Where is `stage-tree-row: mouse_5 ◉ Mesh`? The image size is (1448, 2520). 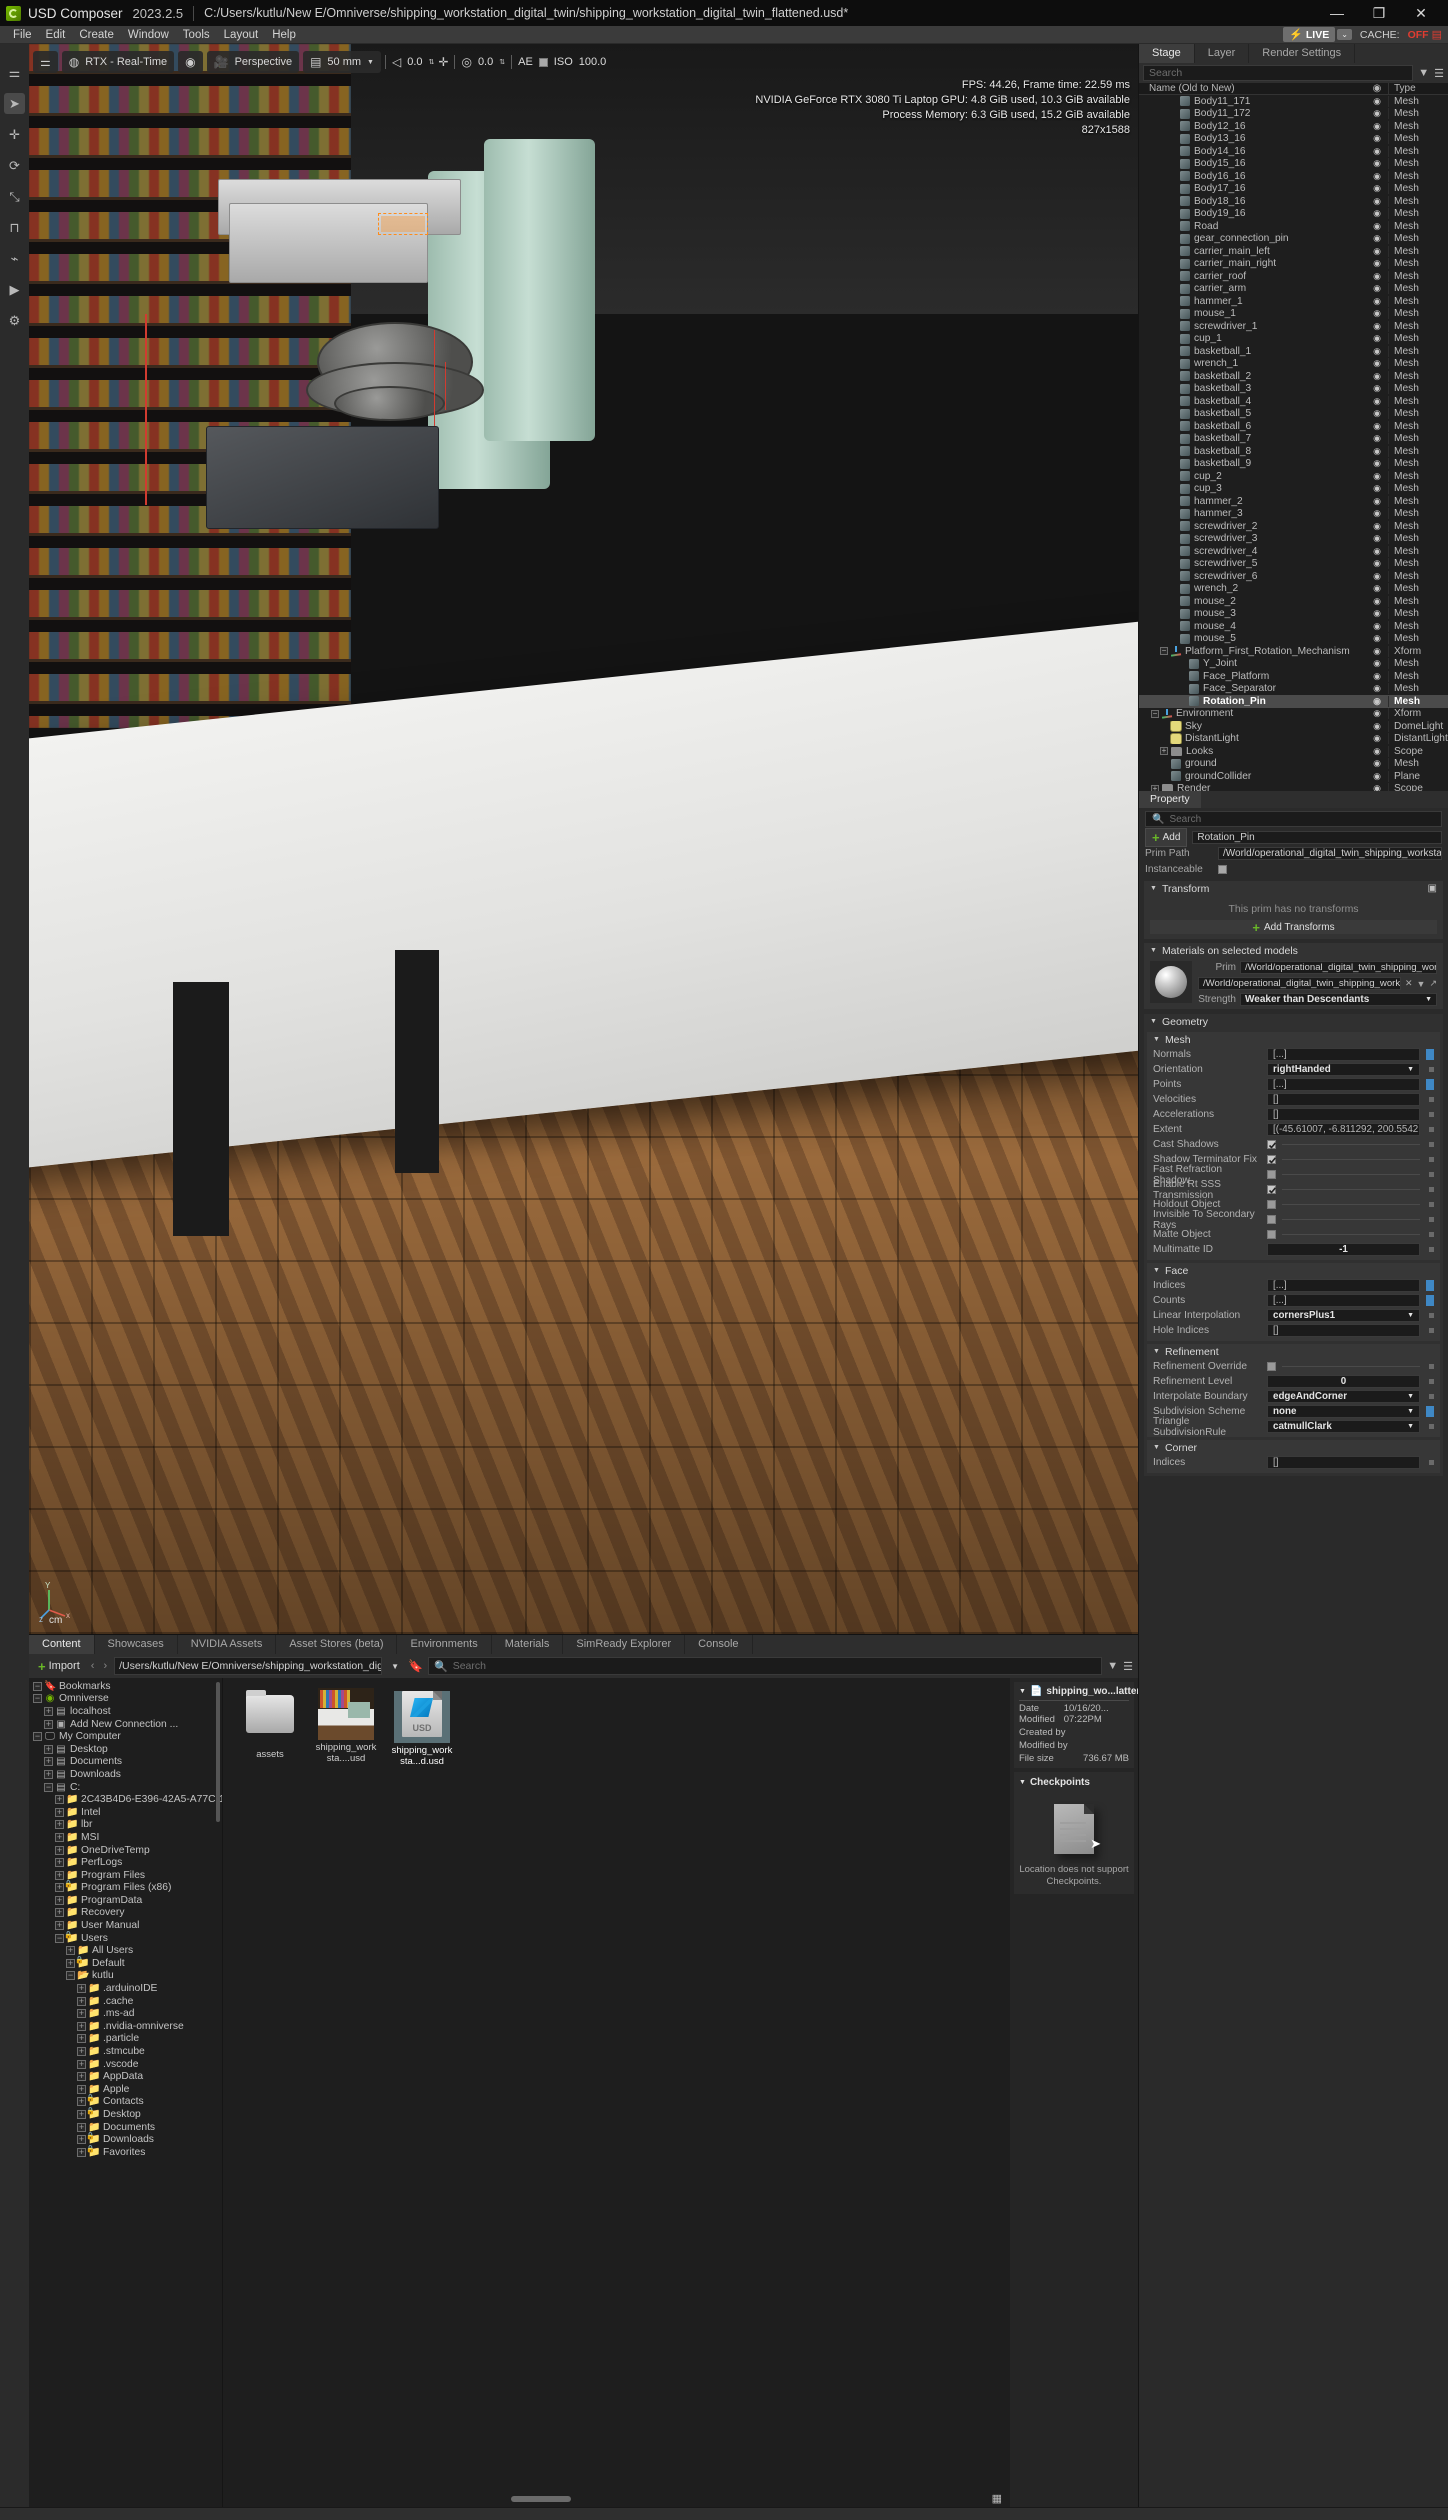 stage-tree-row: mouse_5 ◉ Mesh is located at coordinates (1293, 639).